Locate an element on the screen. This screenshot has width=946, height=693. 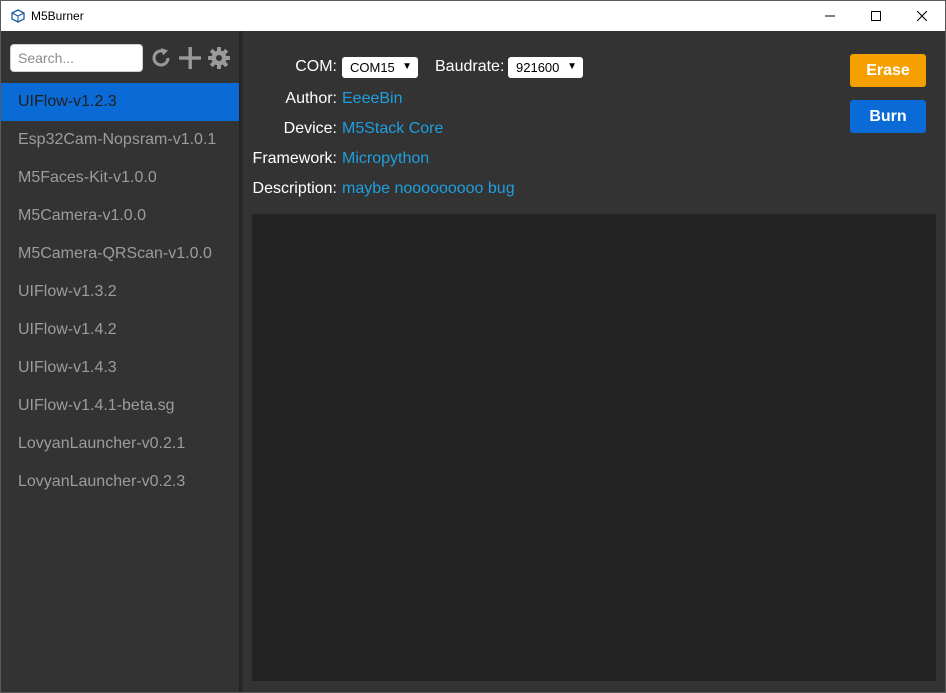
framework-value: Micropython is located at coordinates (386, 158).